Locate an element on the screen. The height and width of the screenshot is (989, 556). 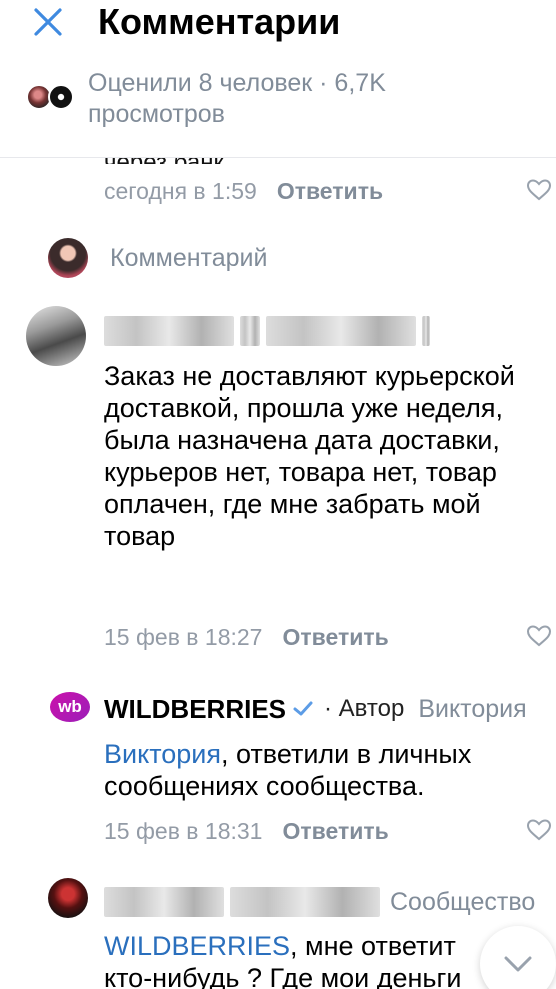
close-icon is located at coordinates (48, 22).